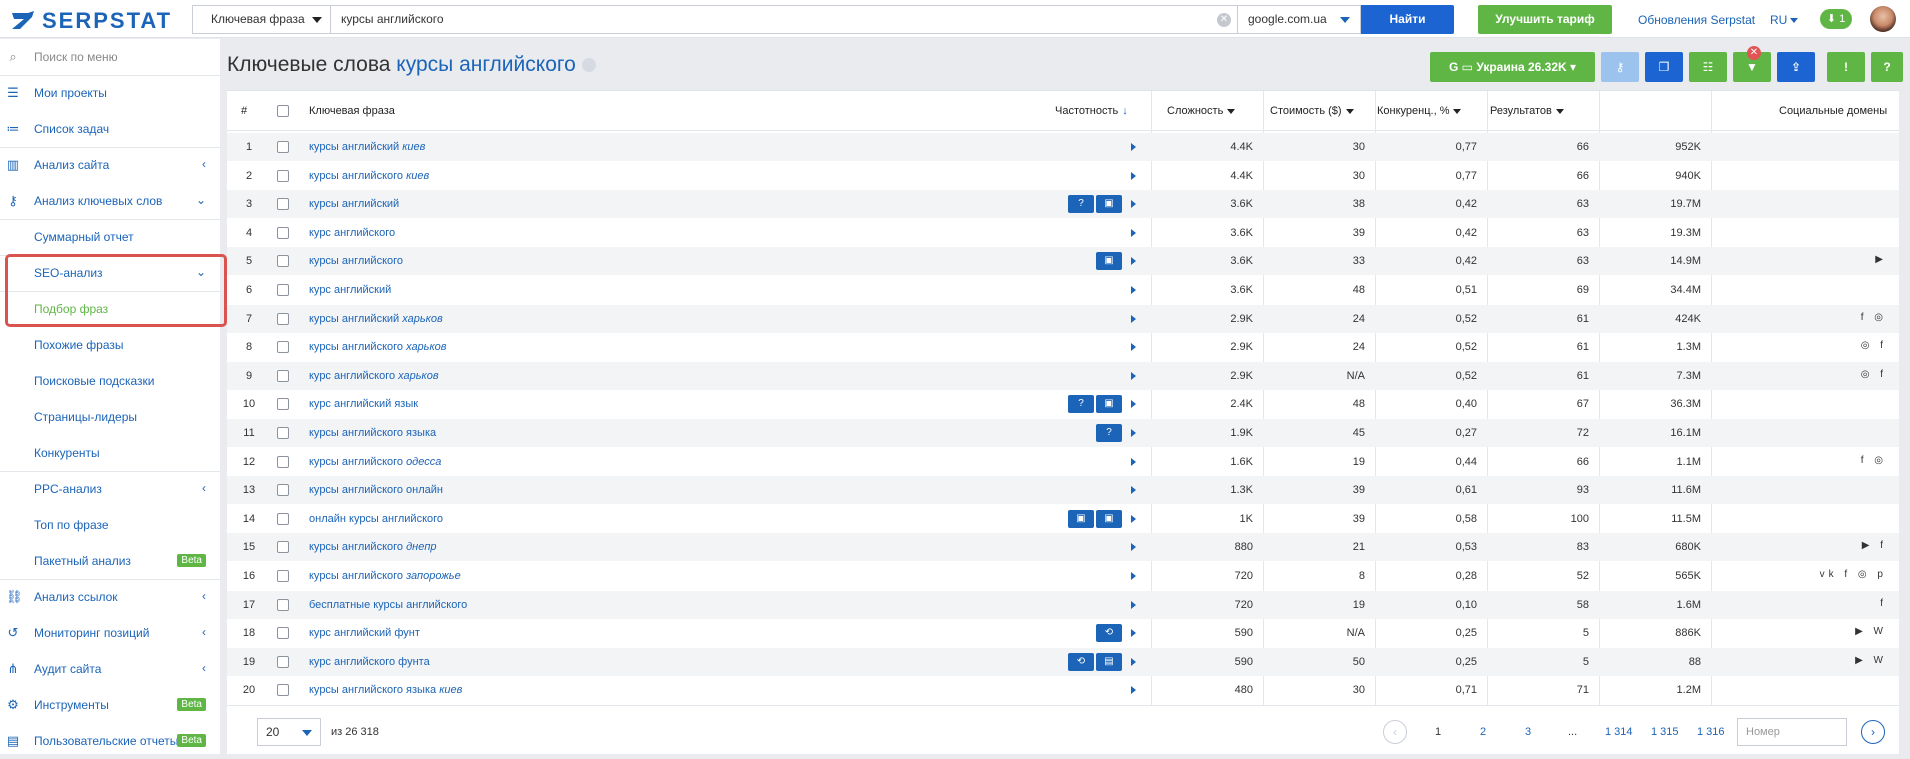 Image resolution: width=1910 pixels, height=759 pixels. Describe the element at coordinates (1620, 67) in the screenshot. I see `key-icon: ⚷` at that location.